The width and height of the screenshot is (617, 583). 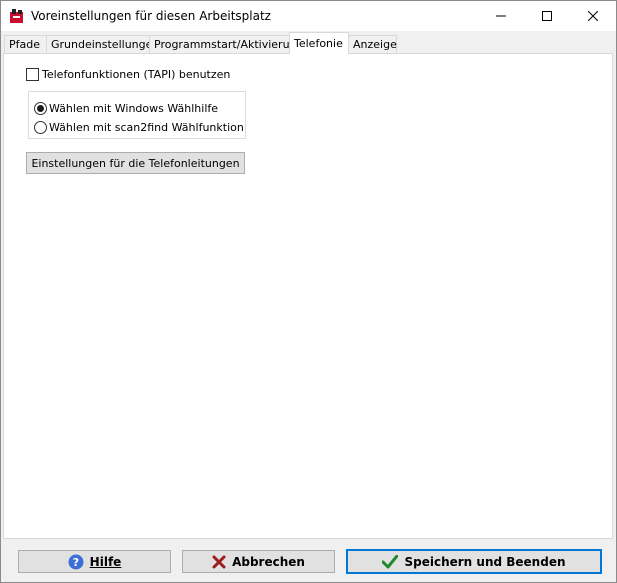 I want to click on maximize-icon, so click(x=547, y=16).